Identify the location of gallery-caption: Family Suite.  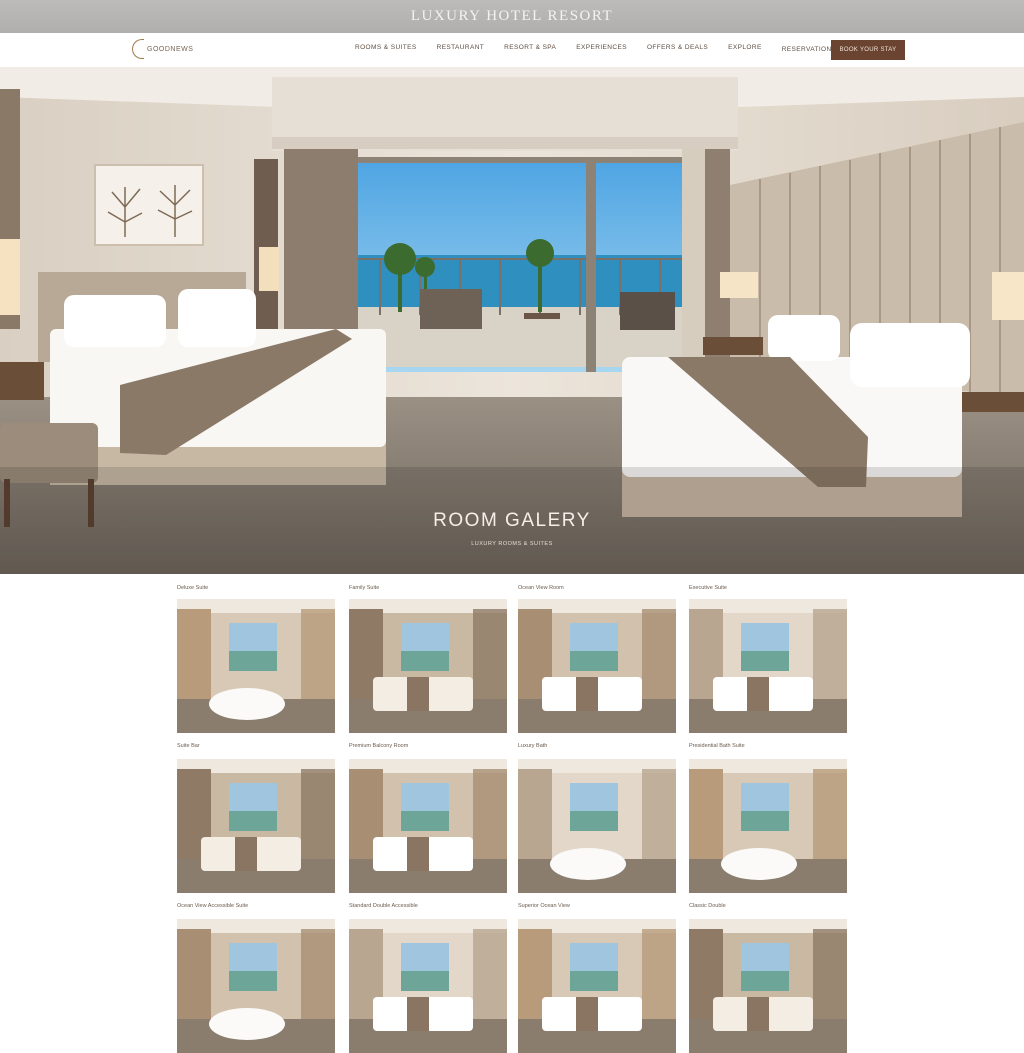
(364, 588).